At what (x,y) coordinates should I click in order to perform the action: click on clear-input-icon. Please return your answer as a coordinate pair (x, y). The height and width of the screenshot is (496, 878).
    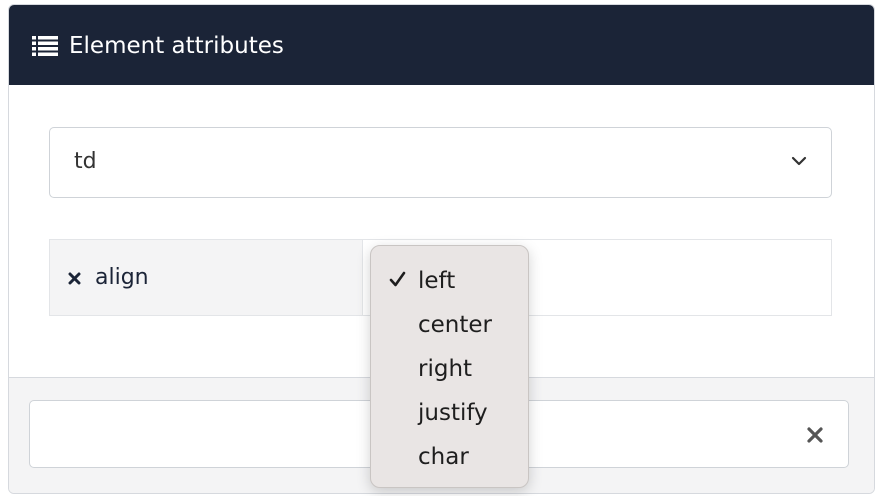
    Looking at the image, I should click on (815, 435).